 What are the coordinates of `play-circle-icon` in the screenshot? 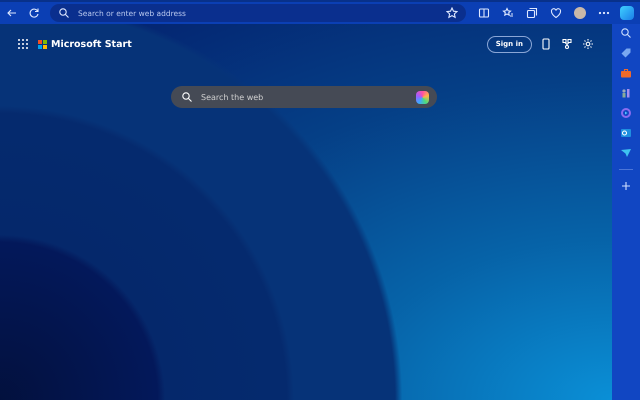 It's located at (626, 113).